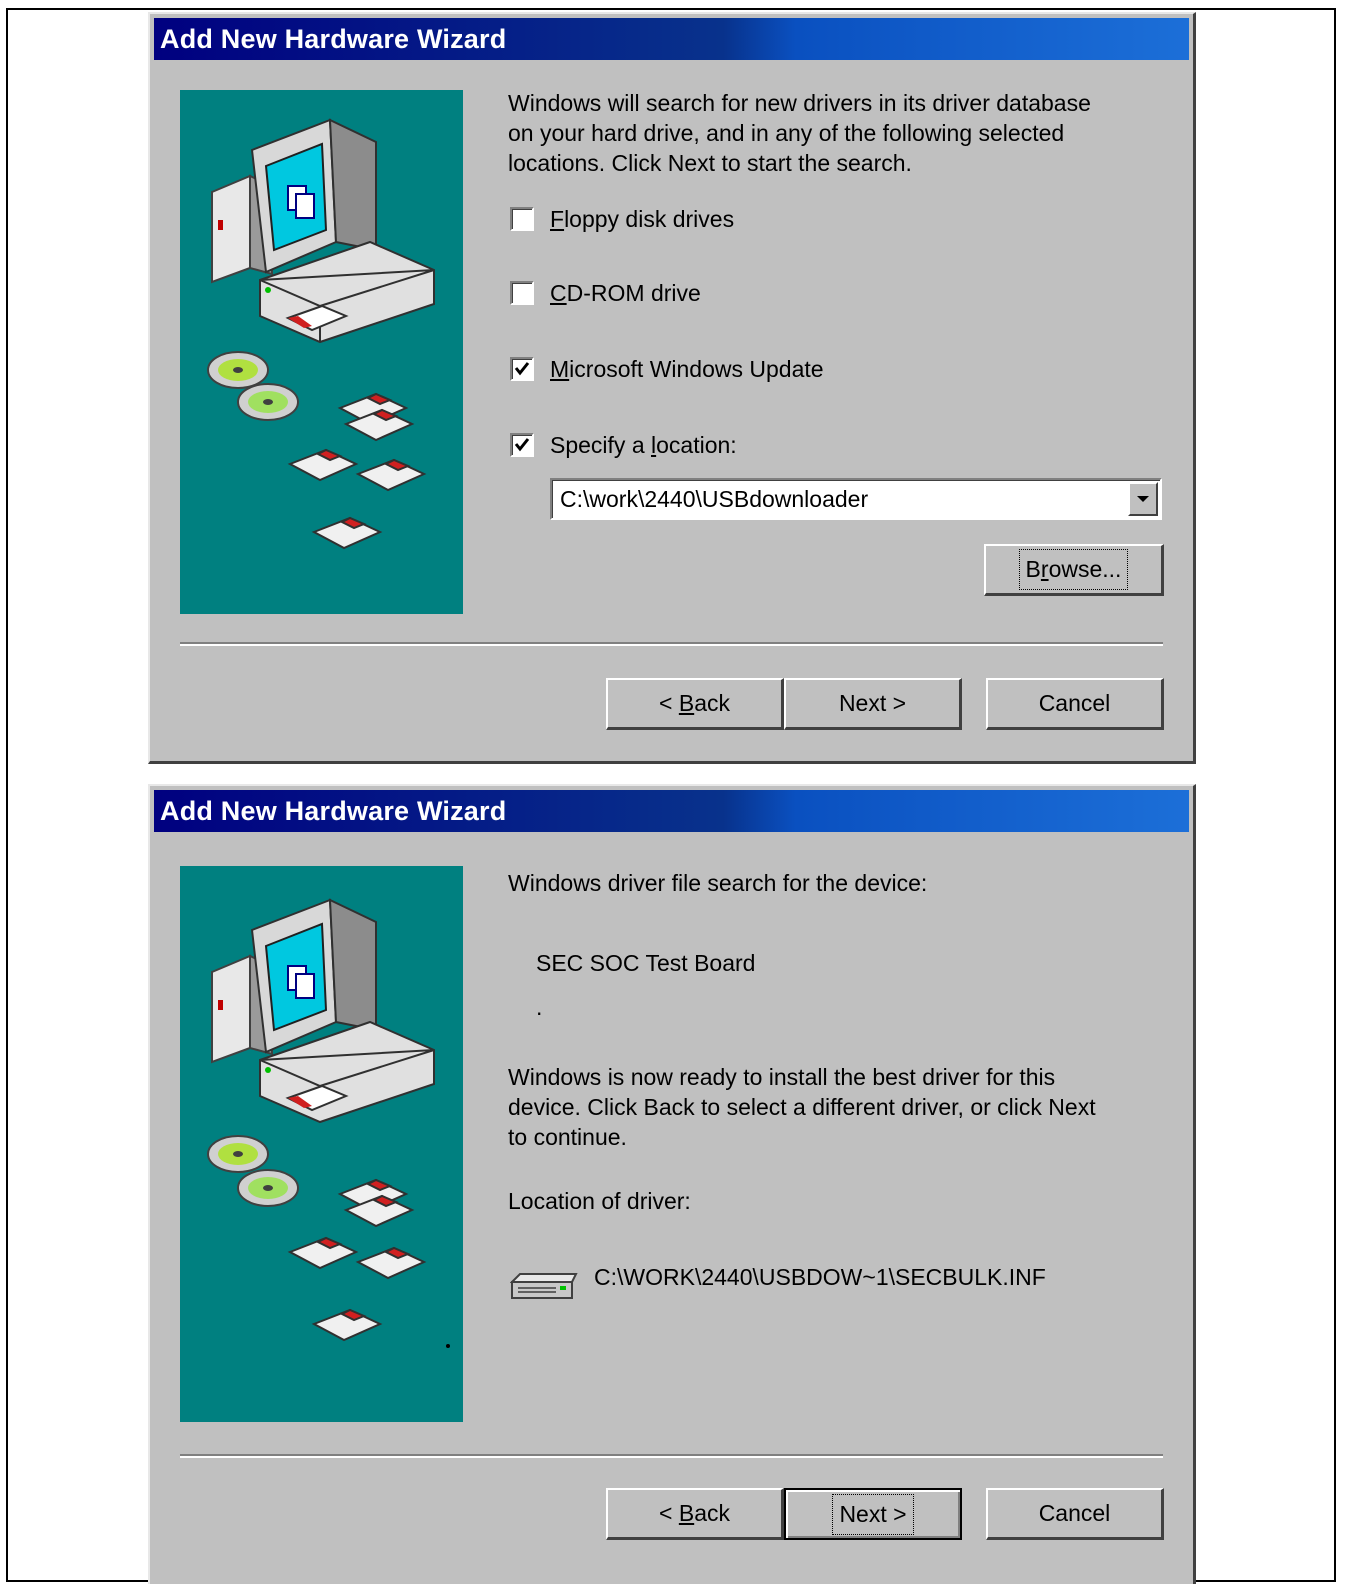 The width and height of the screenshot is (1348, 1584). Describe the element at coordinates (600, 444) in the screenshot. I see `specify-location-label-pre: Specify a` at that location.